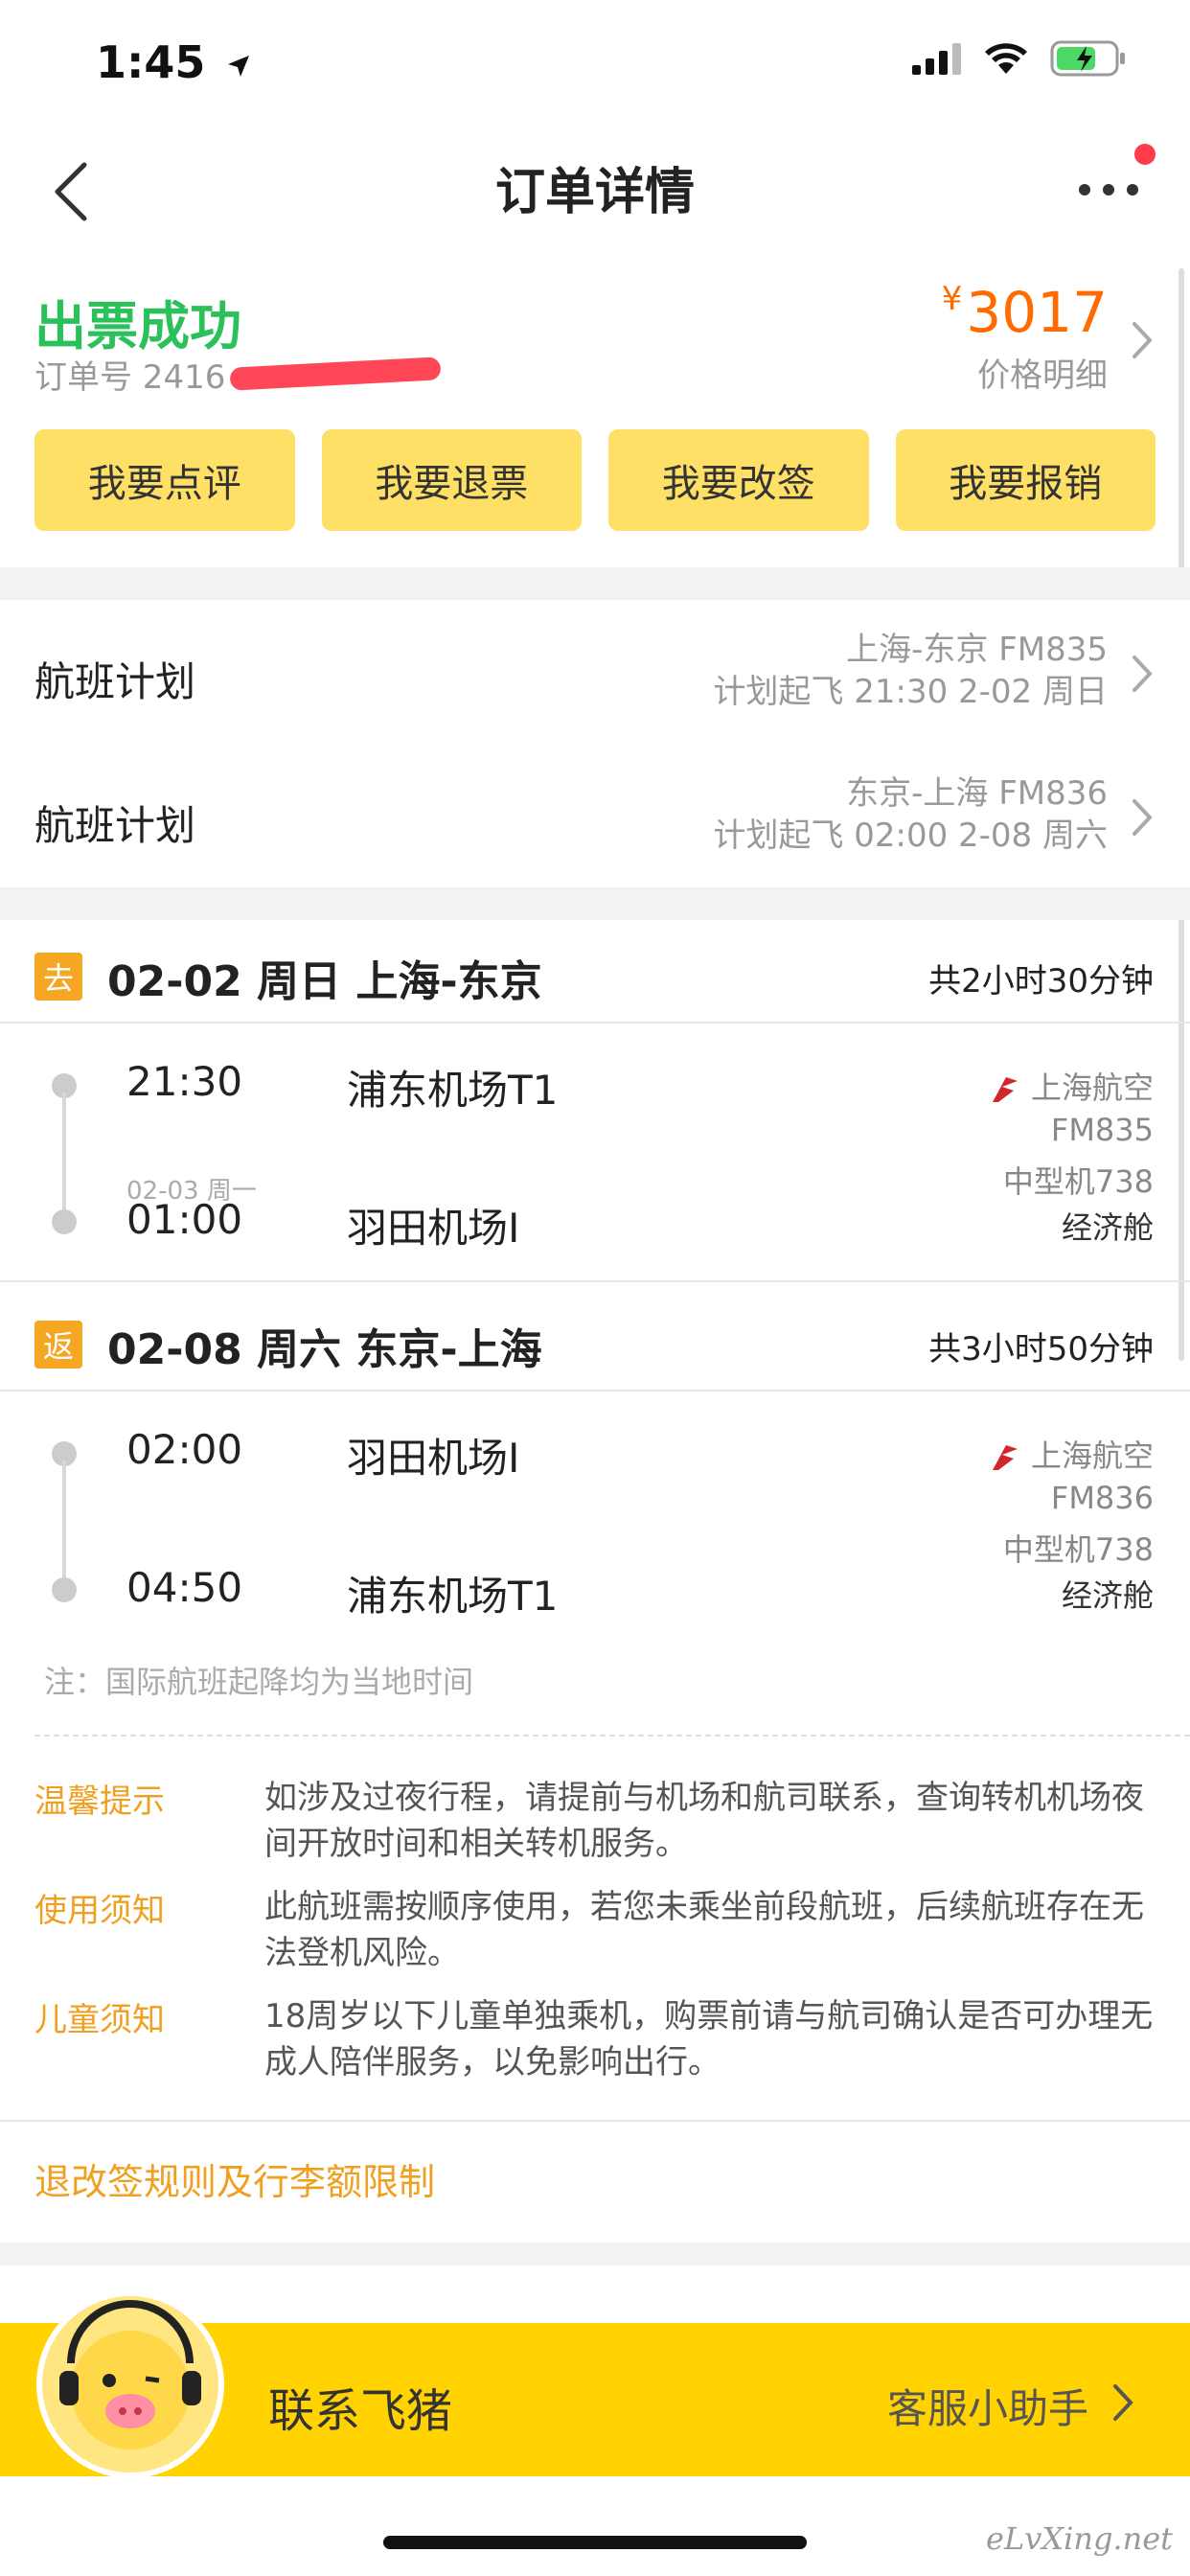 The image size is (1190, 2576). Describe the element at coordinates (164, 480) in the screenshot. I see `review-button: 我要点评` at that location.